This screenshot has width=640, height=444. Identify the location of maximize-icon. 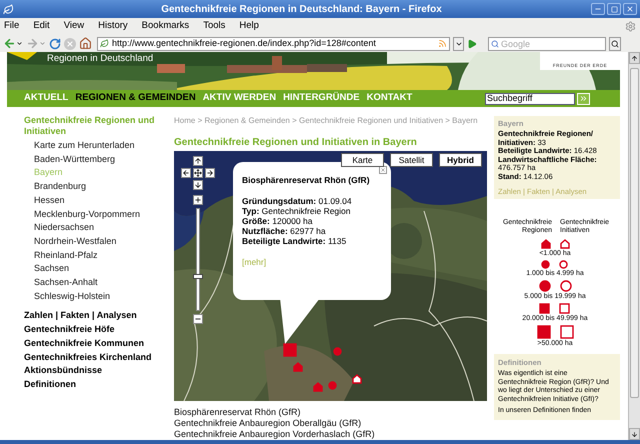
(614, 9).